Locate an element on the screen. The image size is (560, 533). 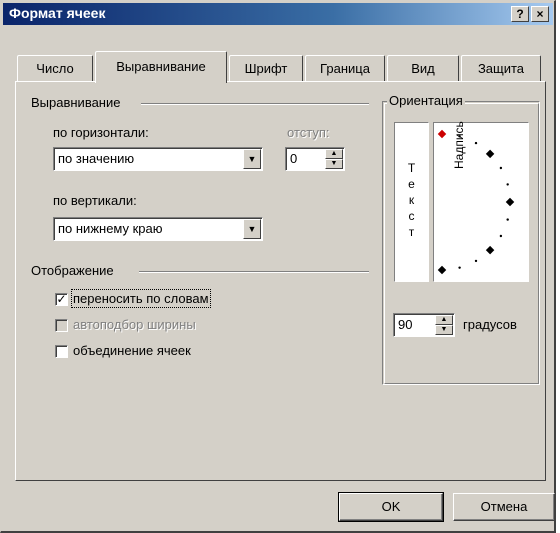
vertical-text-letter: Т is located at coordinates (411, 168).